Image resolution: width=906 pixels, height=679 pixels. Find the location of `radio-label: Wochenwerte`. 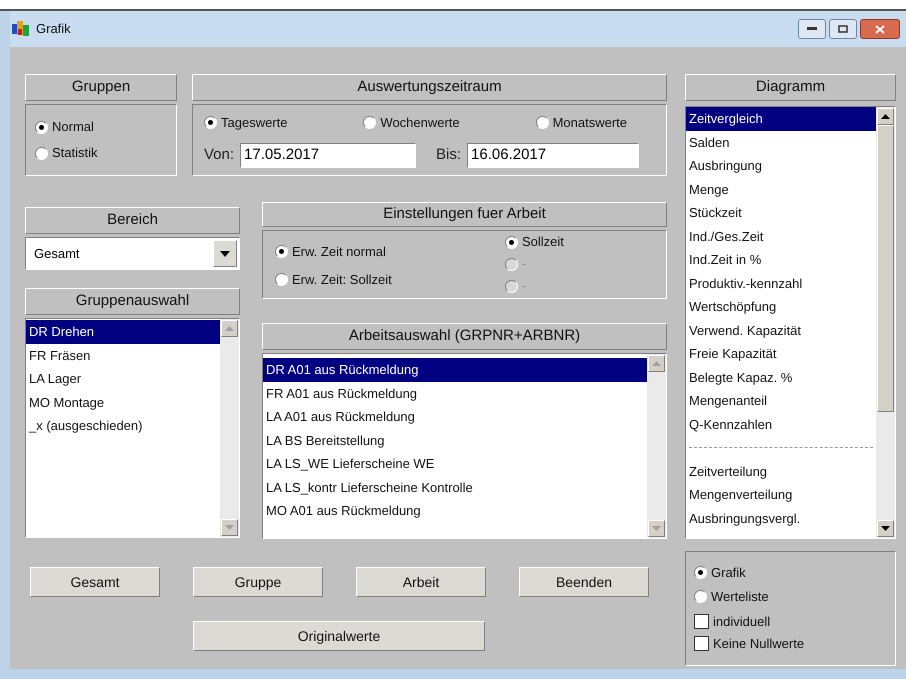

radio-label: Wochenwerte is located at coordinates (420, 123).